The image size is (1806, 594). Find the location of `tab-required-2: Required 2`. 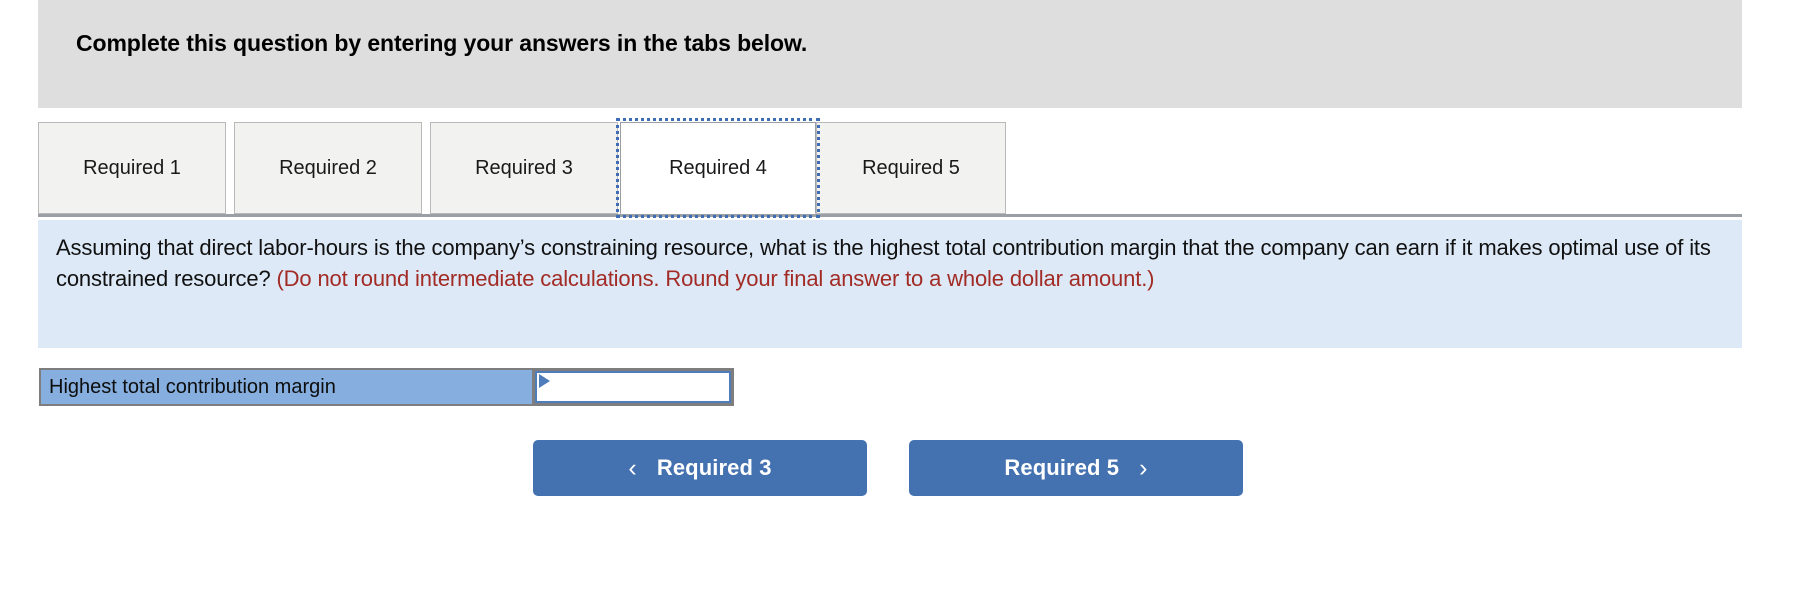

tab-required-2: Required 2 is located at coordinates (328, 168).